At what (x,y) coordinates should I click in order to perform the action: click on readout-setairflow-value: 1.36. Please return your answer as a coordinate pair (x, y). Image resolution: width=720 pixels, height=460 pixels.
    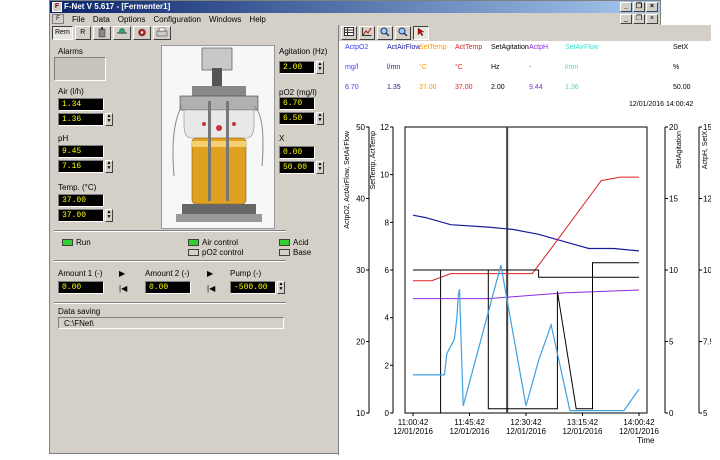
    Looking at the image, I should click on (572, 87).